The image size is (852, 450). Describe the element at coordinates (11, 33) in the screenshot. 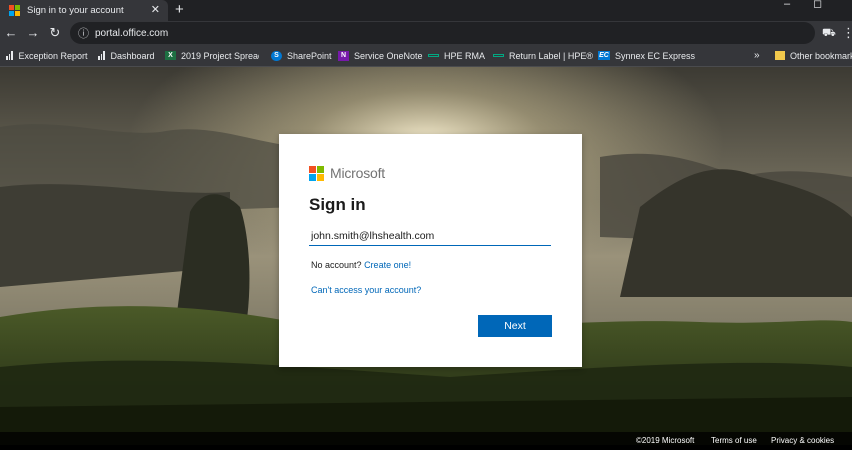

I see `back-button: ←` at that location.